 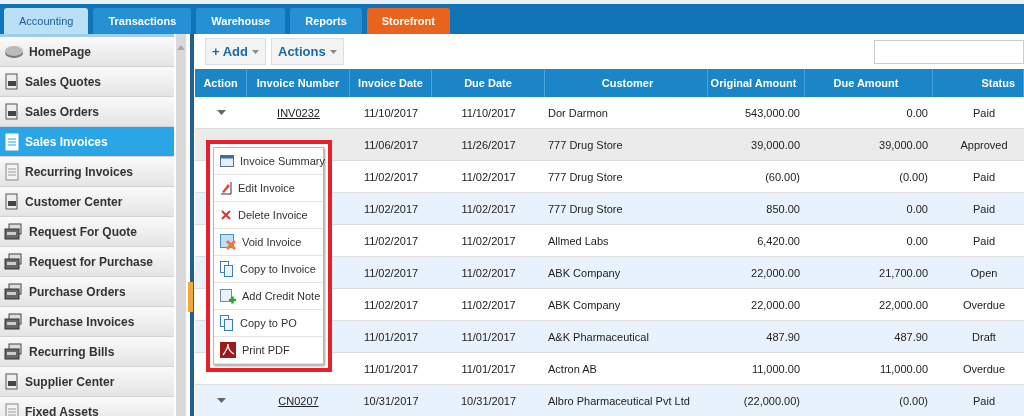 What do you see at coordinates (598, 336) in the screenshot?
I see `table-cell: A&K Pharmaceutical` at bounding box center [598, 336].